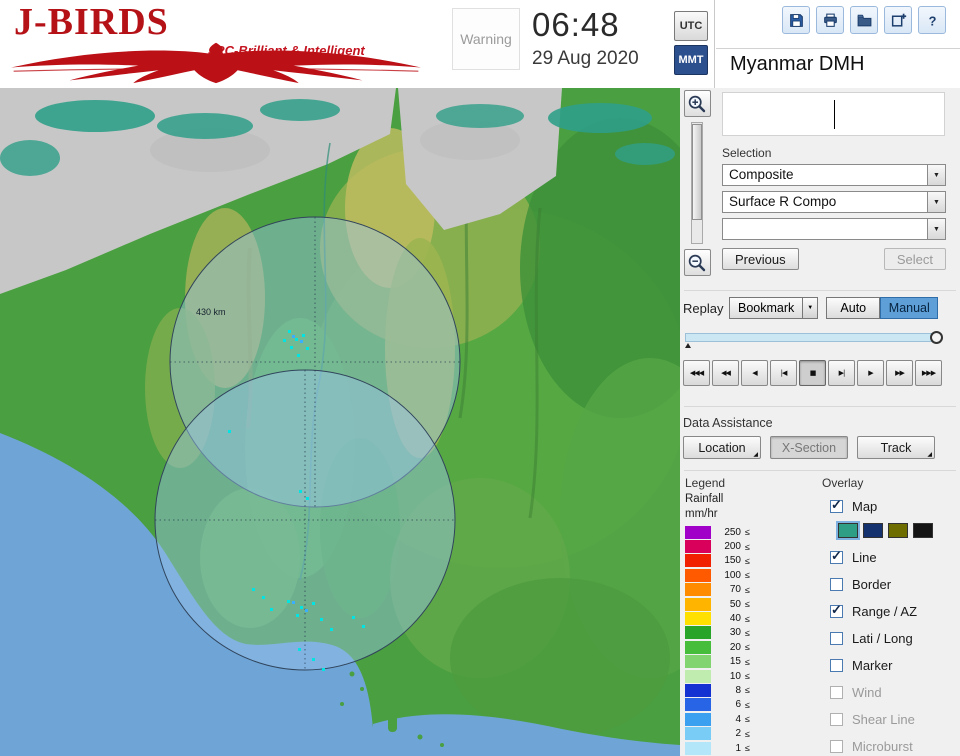 The width and height of the screenshot is (960, 756). I want to click on fast-forward-button: ▶▶, so click(899, 373).